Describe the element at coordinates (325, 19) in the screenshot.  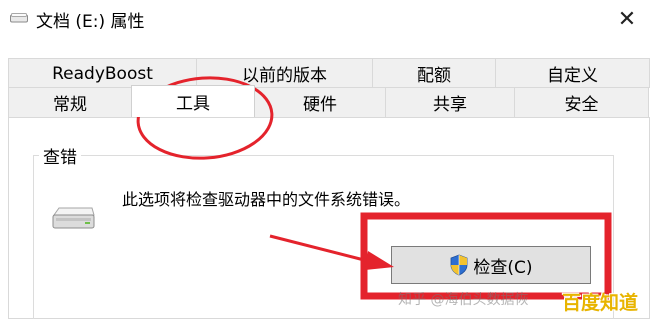
I see `title-bar: 文档 (E:) 属性 ✕` at that location.